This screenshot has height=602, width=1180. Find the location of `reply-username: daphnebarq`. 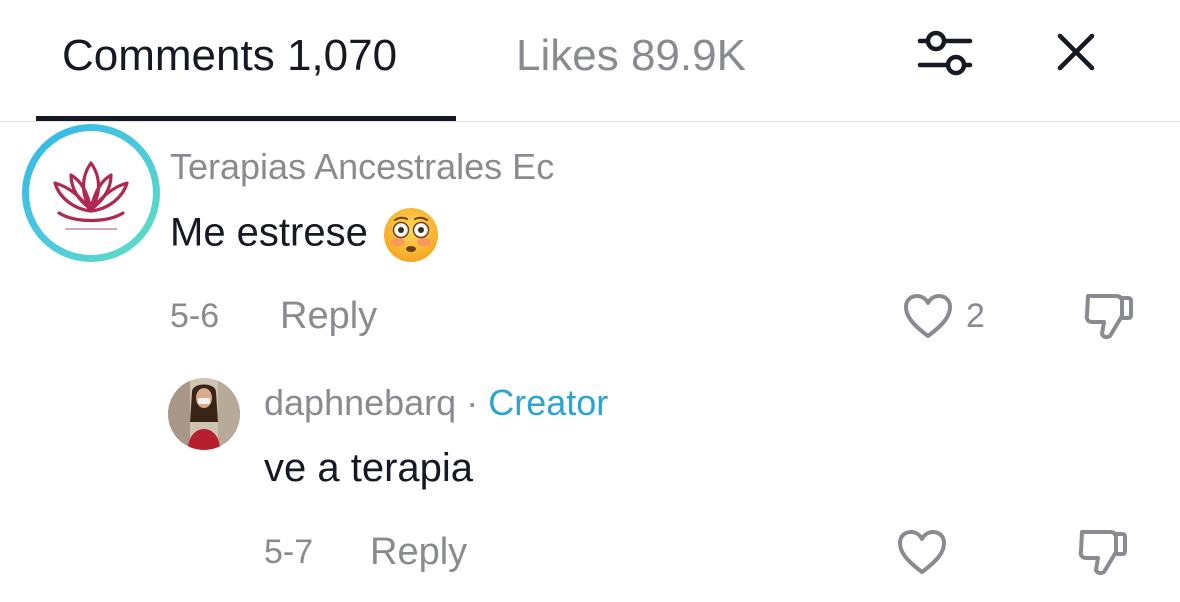

reply-username: daphnebarq is located at coordinates (360, 402).